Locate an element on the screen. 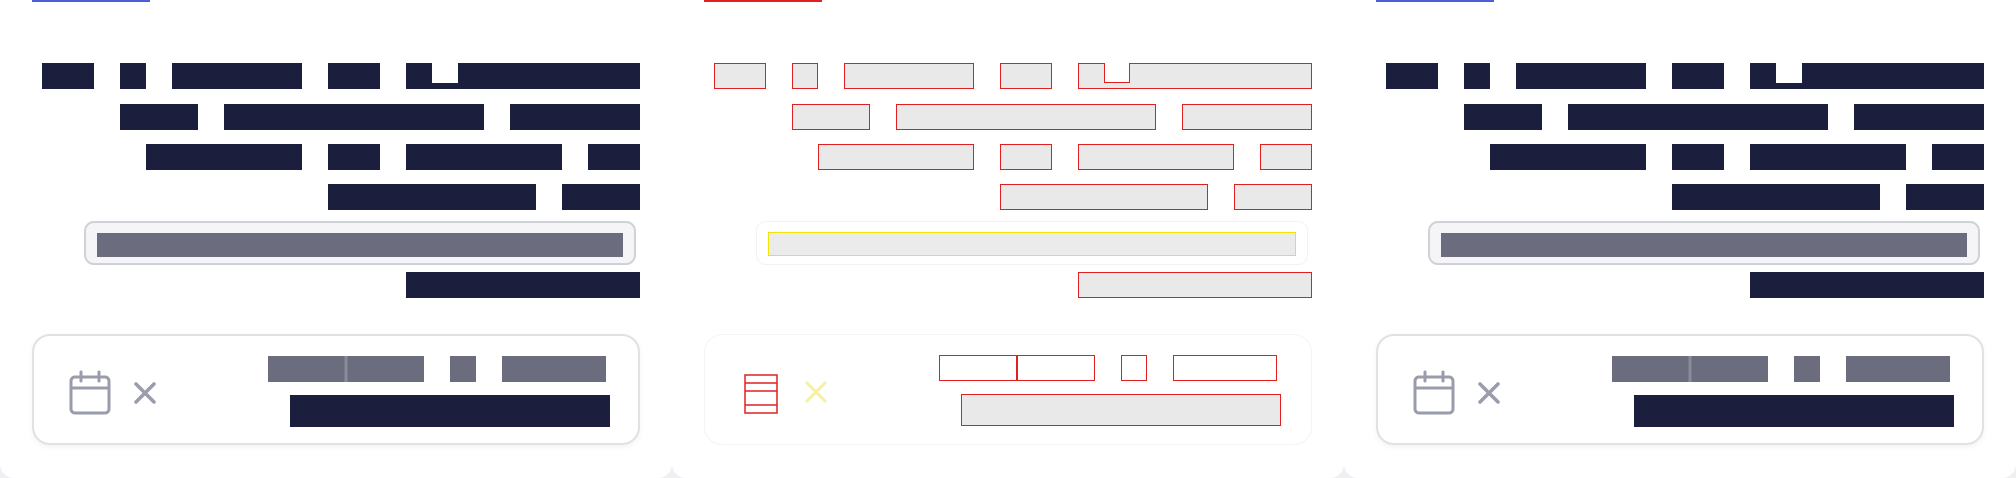  wireframe-input-field is located at coordinates (1032, 243).